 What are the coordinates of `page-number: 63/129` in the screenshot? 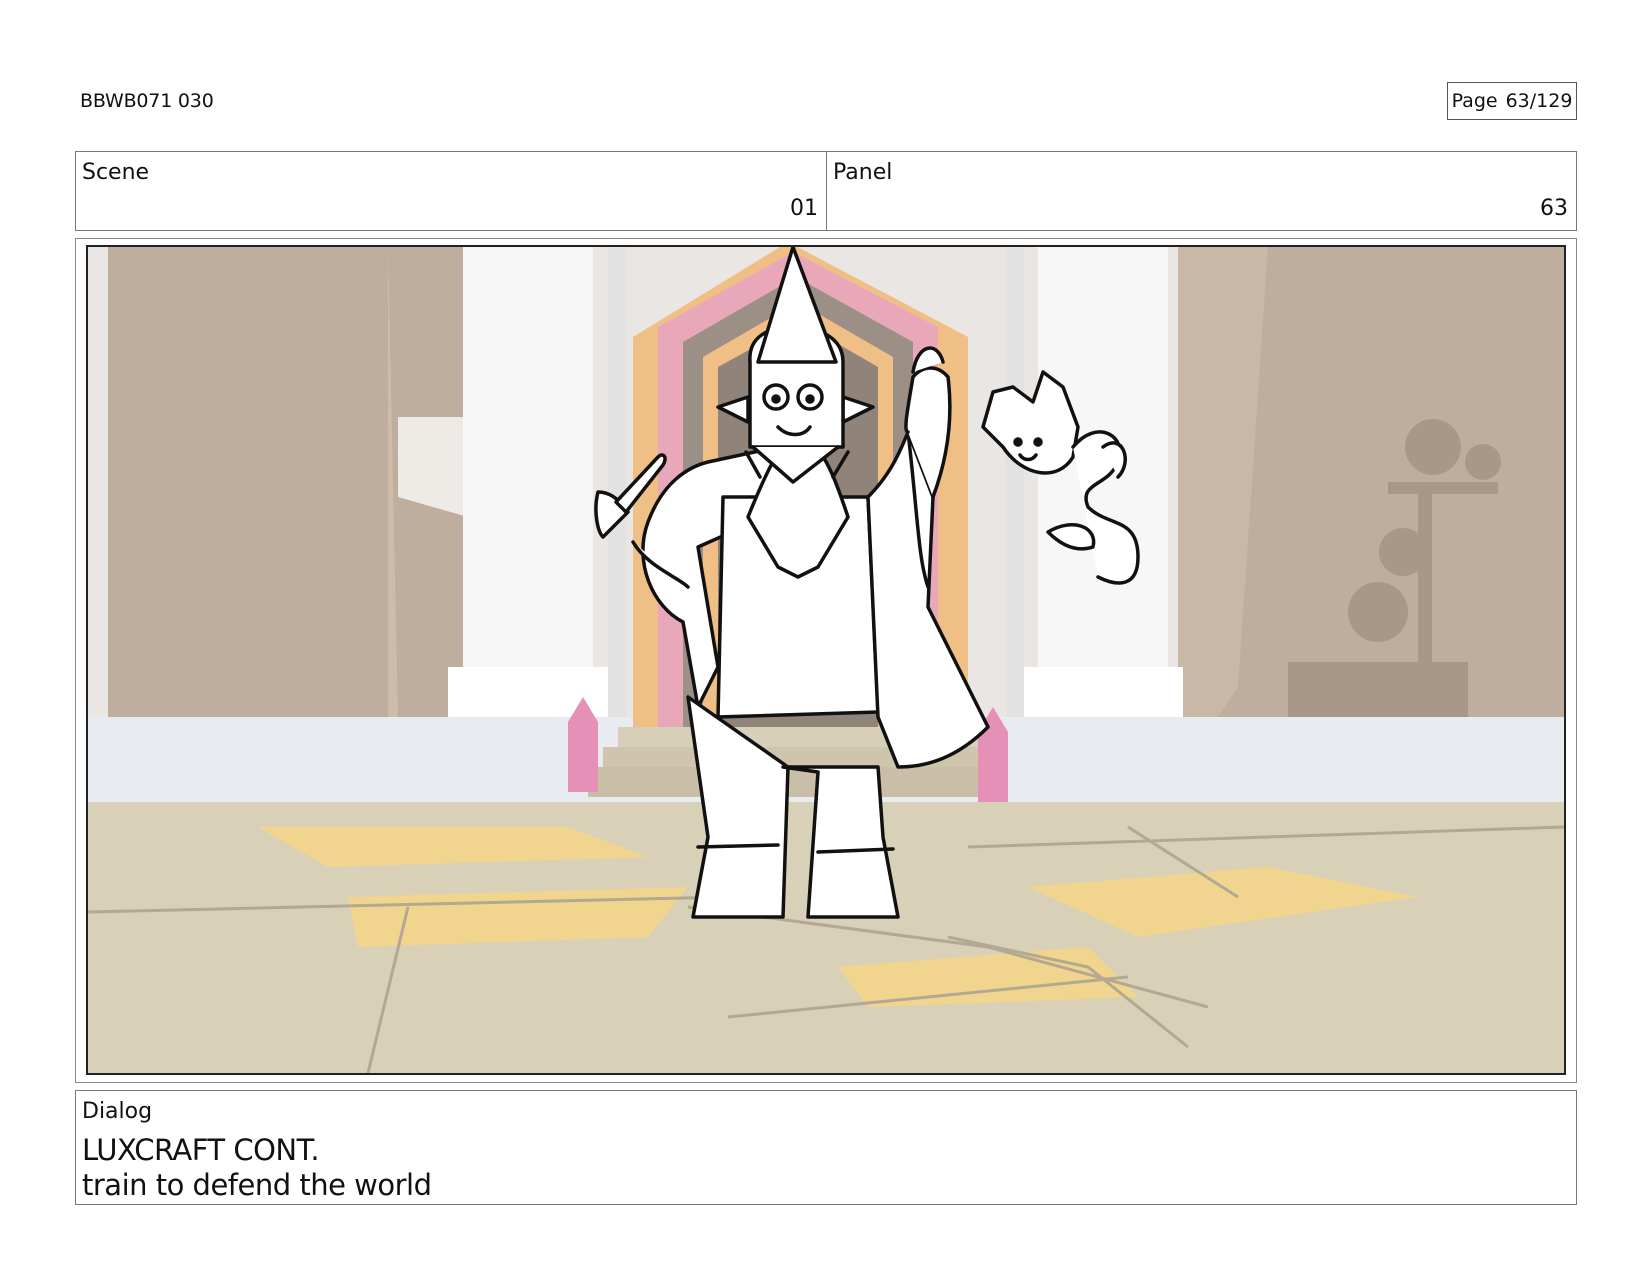 It's located at (1539, 101).